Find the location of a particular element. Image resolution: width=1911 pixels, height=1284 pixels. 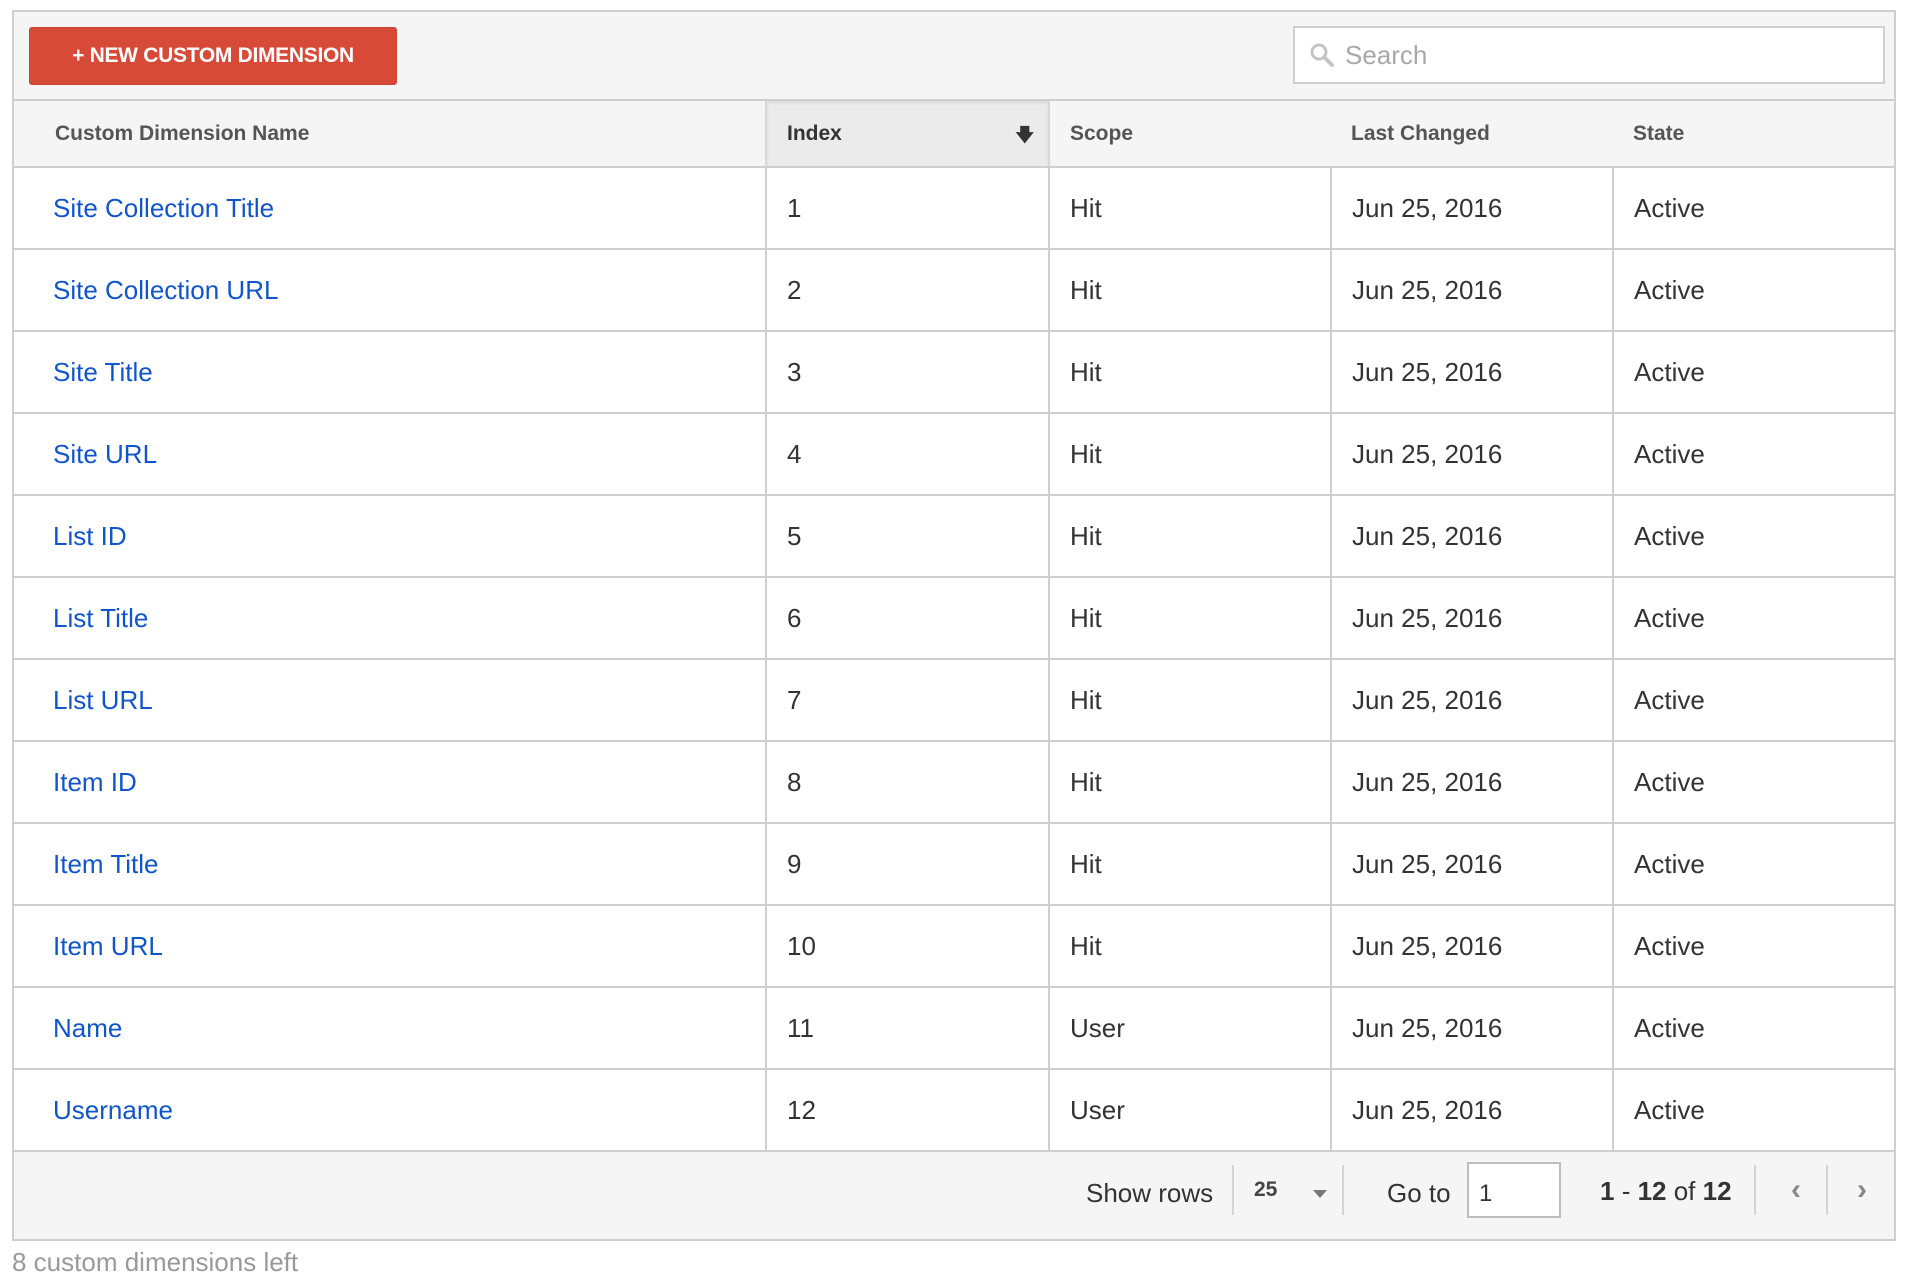

column-header-last-changed: Last Changed is located at coordinates (1472, 134).